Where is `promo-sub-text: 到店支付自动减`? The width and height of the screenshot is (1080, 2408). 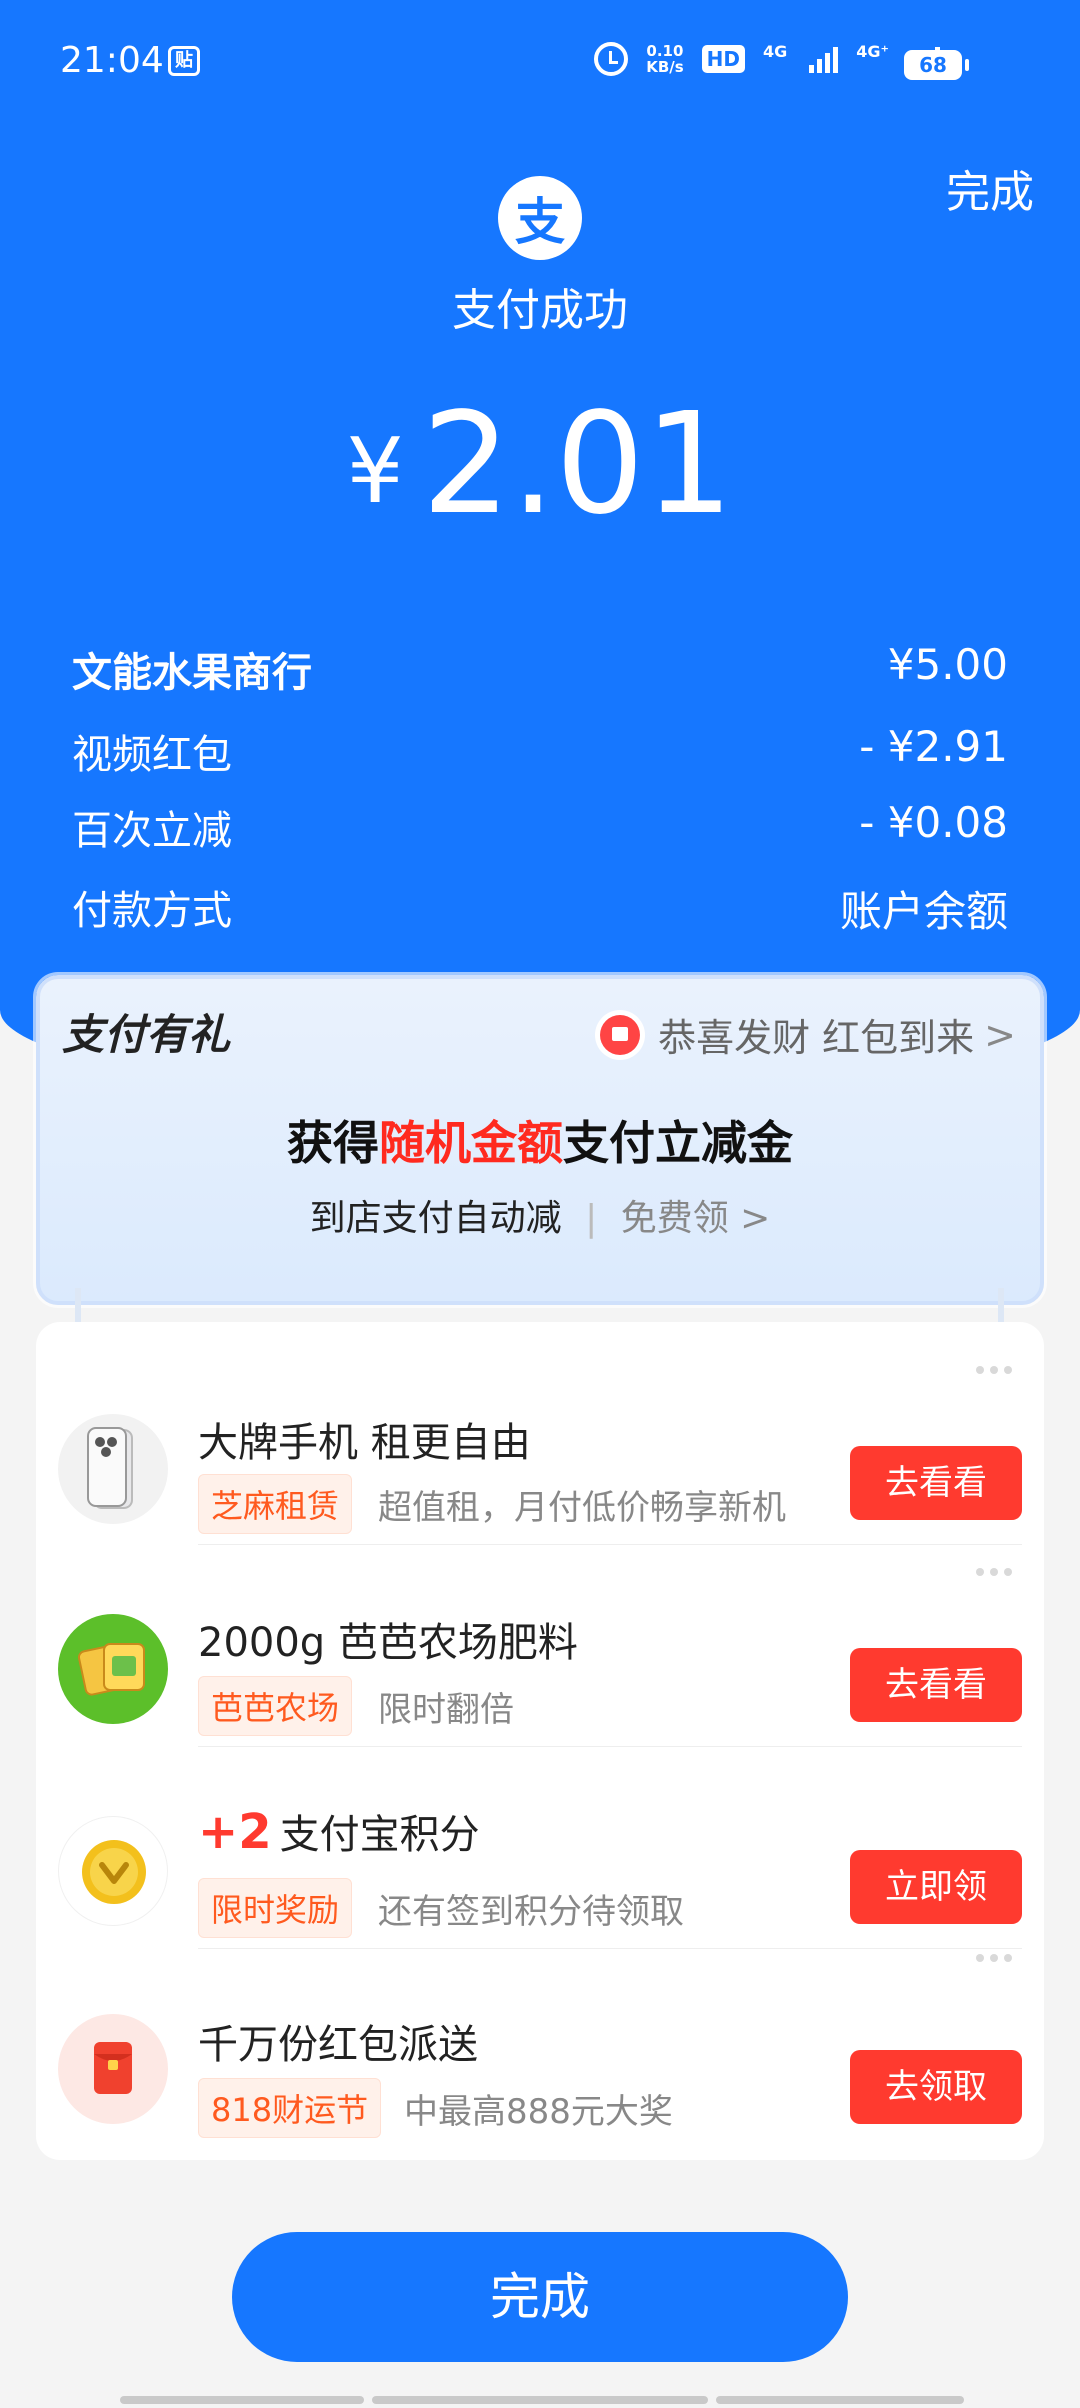
promo-sub-text: 到店支付自动减 is located at coordinates (435, 1218).